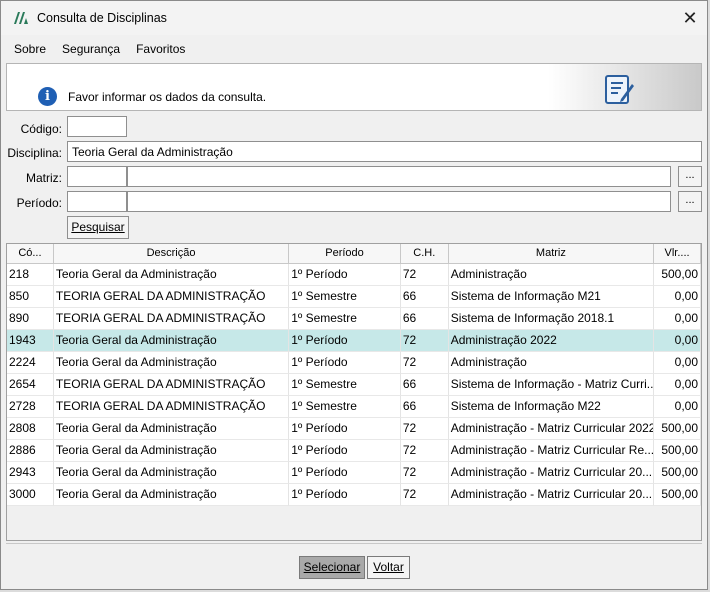  I want to click on matriz-label: Matriz:, so click(44, 178).